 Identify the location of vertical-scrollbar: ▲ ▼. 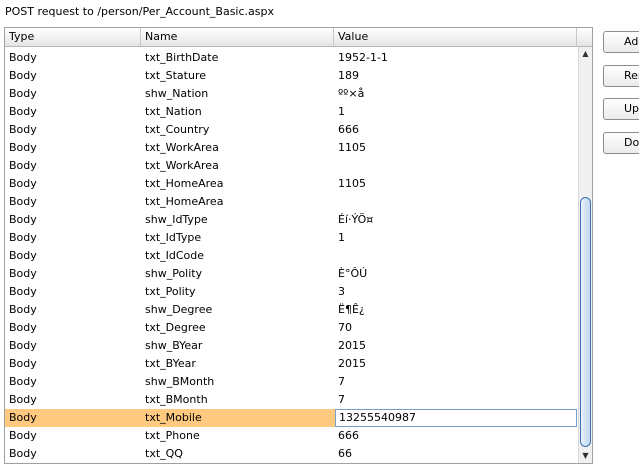
(585, 255).